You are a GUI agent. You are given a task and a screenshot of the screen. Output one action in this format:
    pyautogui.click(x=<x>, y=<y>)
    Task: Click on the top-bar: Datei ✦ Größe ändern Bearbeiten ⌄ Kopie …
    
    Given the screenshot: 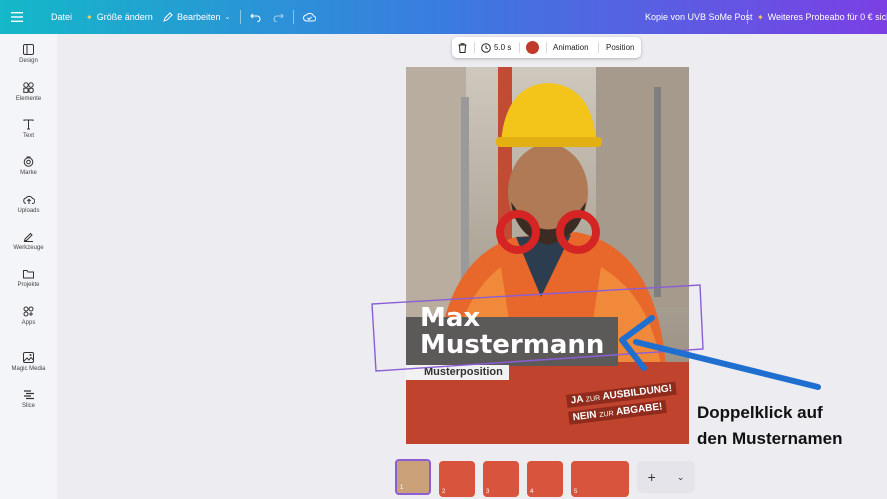 What is the action you would take?
    pyautogui.click(x=443, y=17)
    